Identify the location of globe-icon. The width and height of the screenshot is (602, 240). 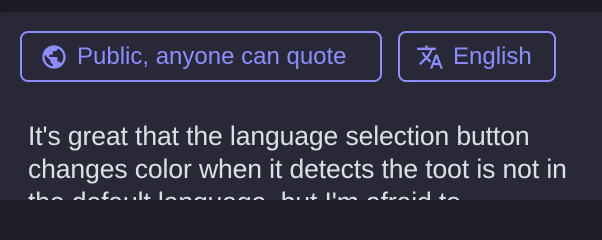
(54, 57).